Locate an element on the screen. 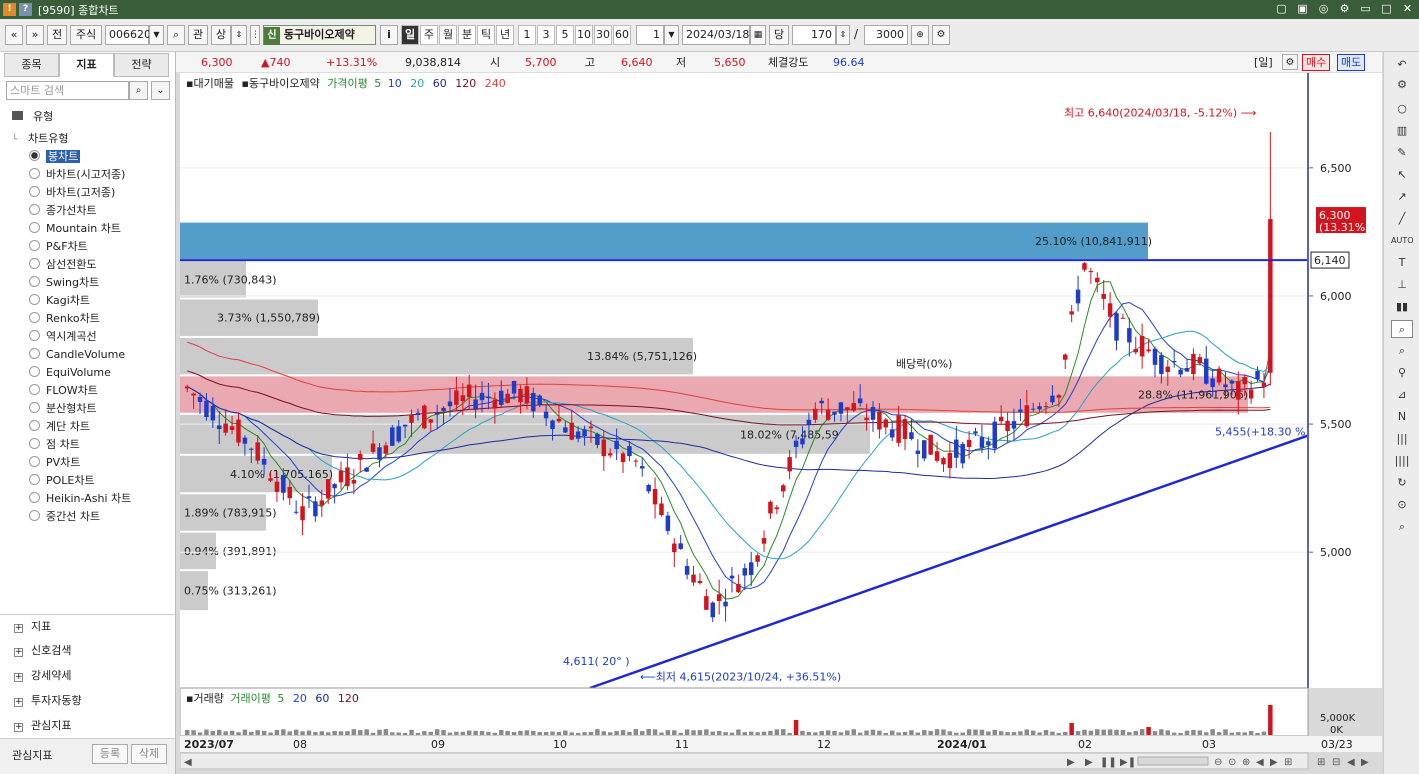  chart-type-item: Mountain 차트 is located at coordinates (75, 229).